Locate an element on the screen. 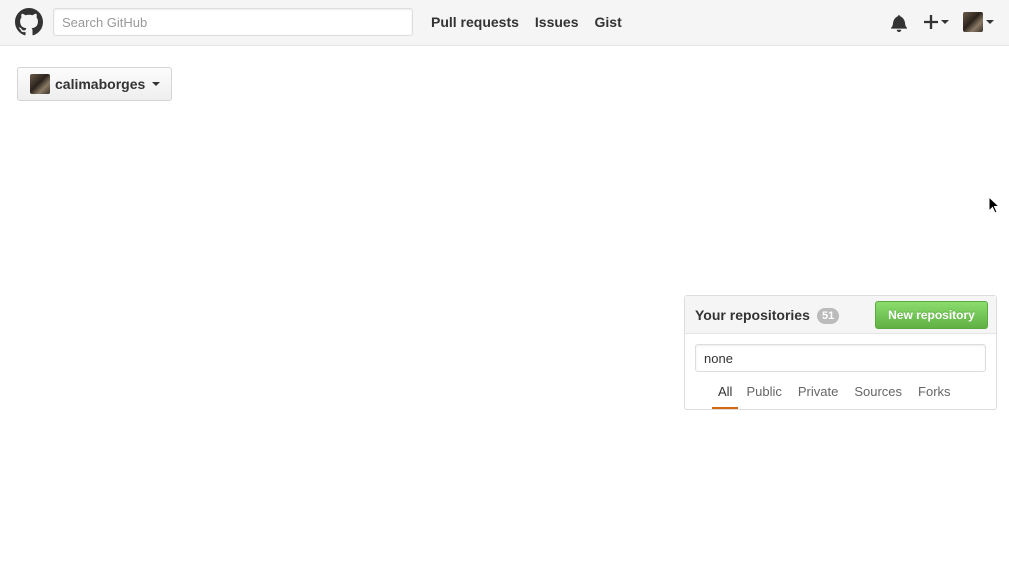  main-nav: Pull requests Issues Gist is located at coordinates (526, 22).